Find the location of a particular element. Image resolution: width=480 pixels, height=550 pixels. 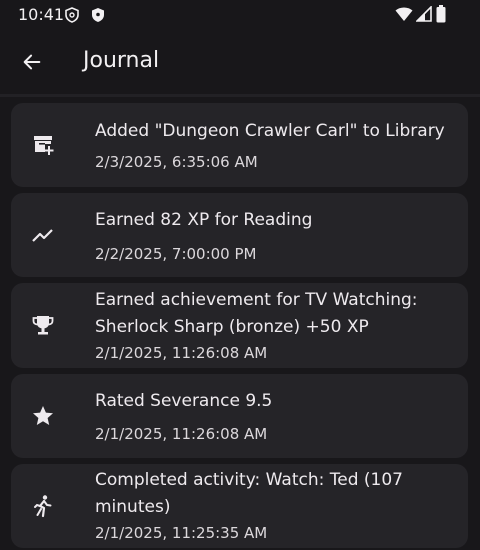

back-button is located at coordinates (32, 62).